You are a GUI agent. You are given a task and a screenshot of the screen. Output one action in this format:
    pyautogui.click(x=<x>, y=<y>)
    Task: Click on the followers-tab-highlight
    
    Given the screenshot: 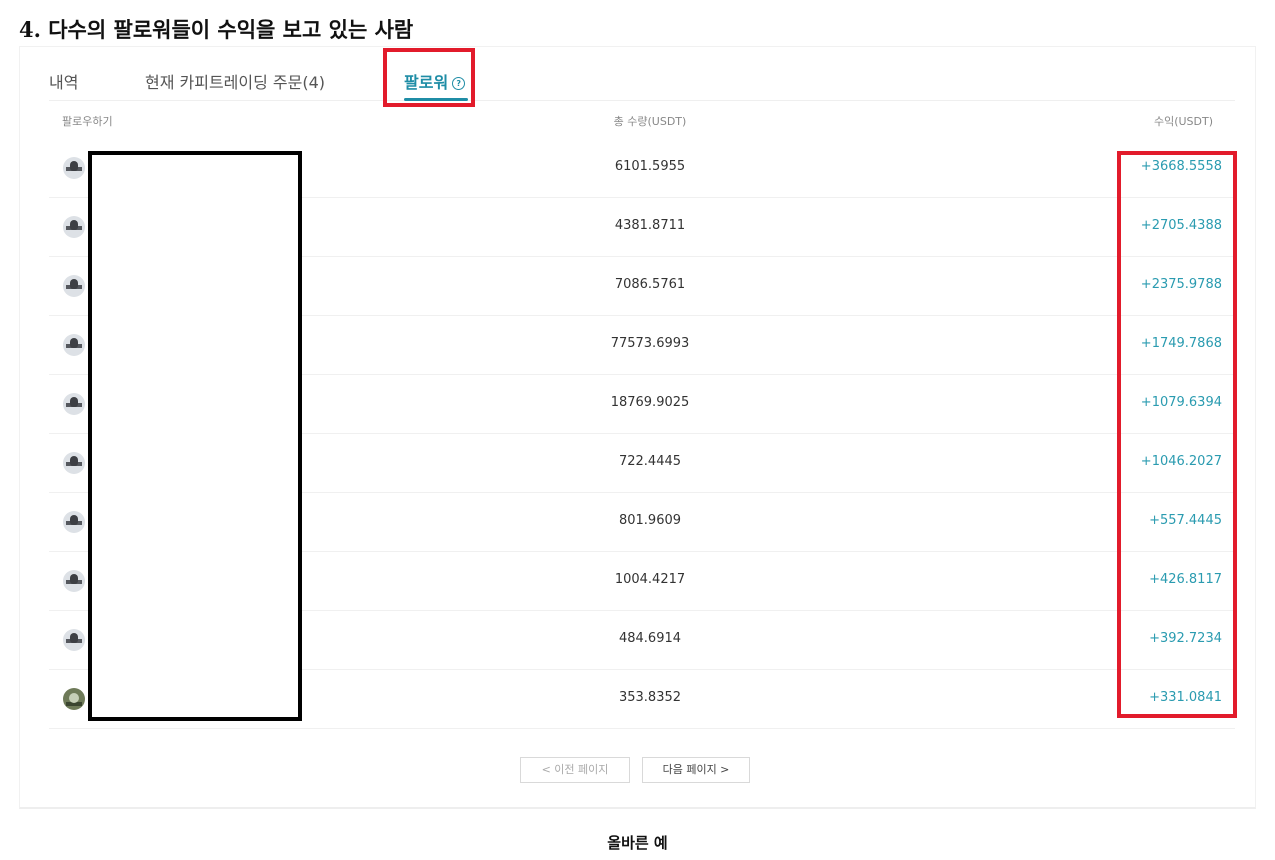 What is the action you would take?
    pyautogui.click(x=429, y=77)
    